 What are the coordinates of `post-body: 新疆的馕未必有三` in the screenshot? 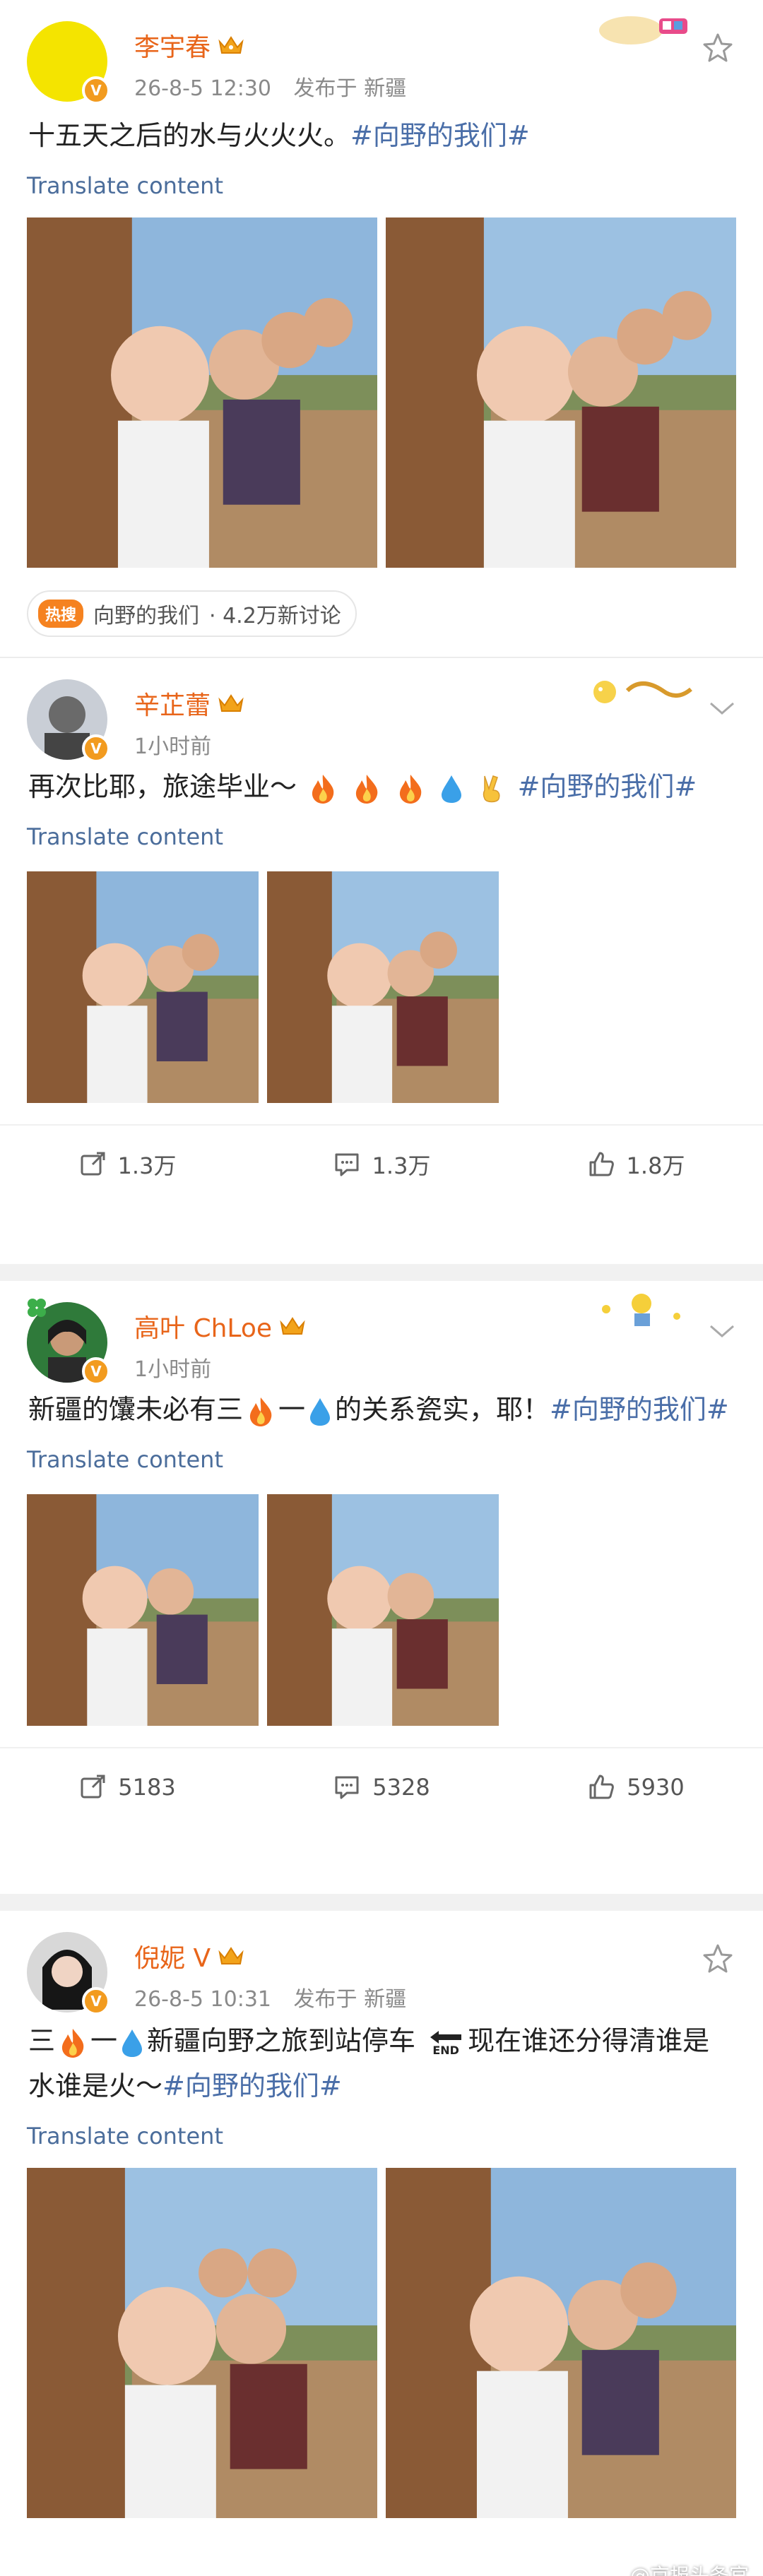 It's located at (136, 1409).